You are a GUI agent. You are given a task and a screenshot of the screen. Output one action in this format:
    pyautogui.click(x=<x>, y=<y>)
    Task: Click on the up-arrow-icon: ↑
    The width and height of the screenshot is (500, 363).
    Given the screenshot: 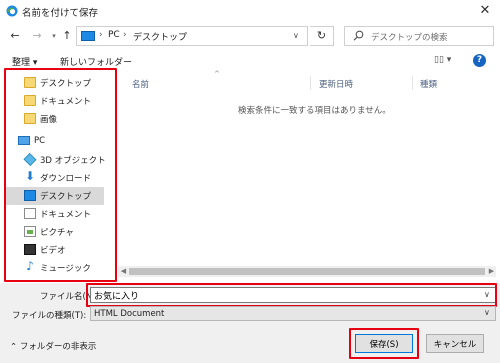 What is the action you would take?
    pyautogui.click(x=67, y=36)
    